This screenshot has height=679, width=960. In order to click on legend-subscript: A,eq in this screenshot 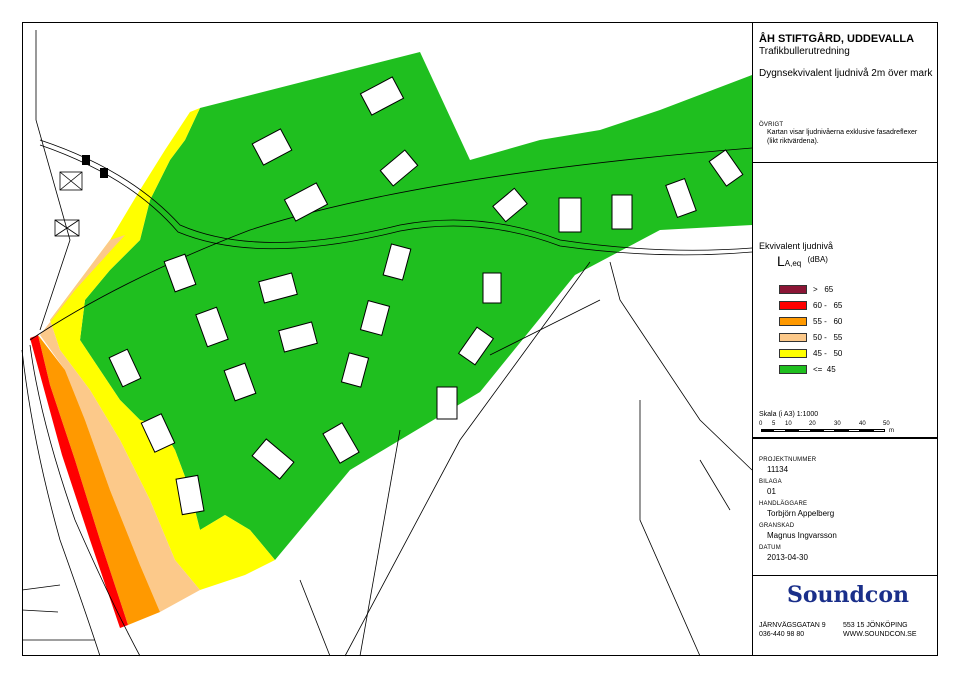, I will do `click(793, 263)`.